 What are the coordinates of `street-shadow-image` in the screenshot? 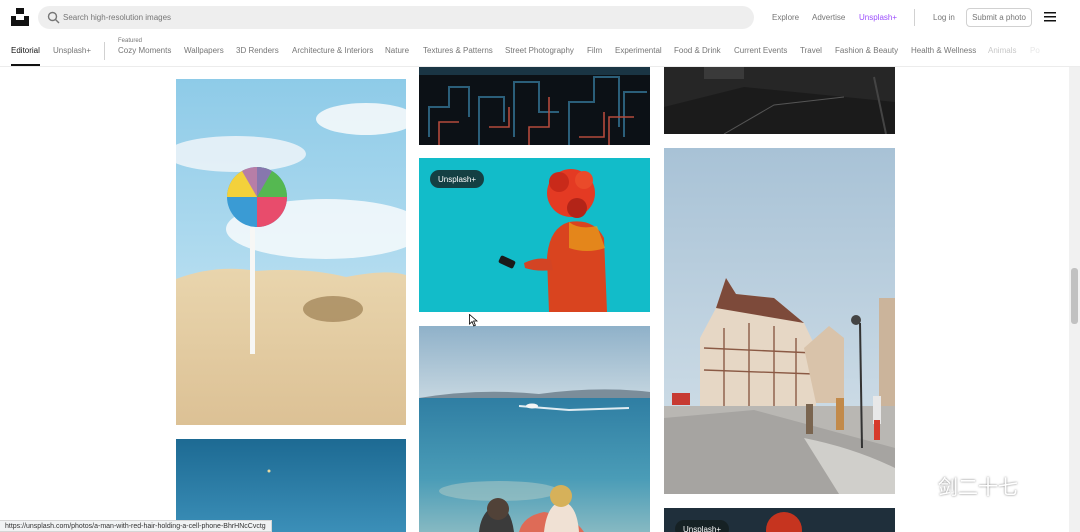 It's located at (779, 100).